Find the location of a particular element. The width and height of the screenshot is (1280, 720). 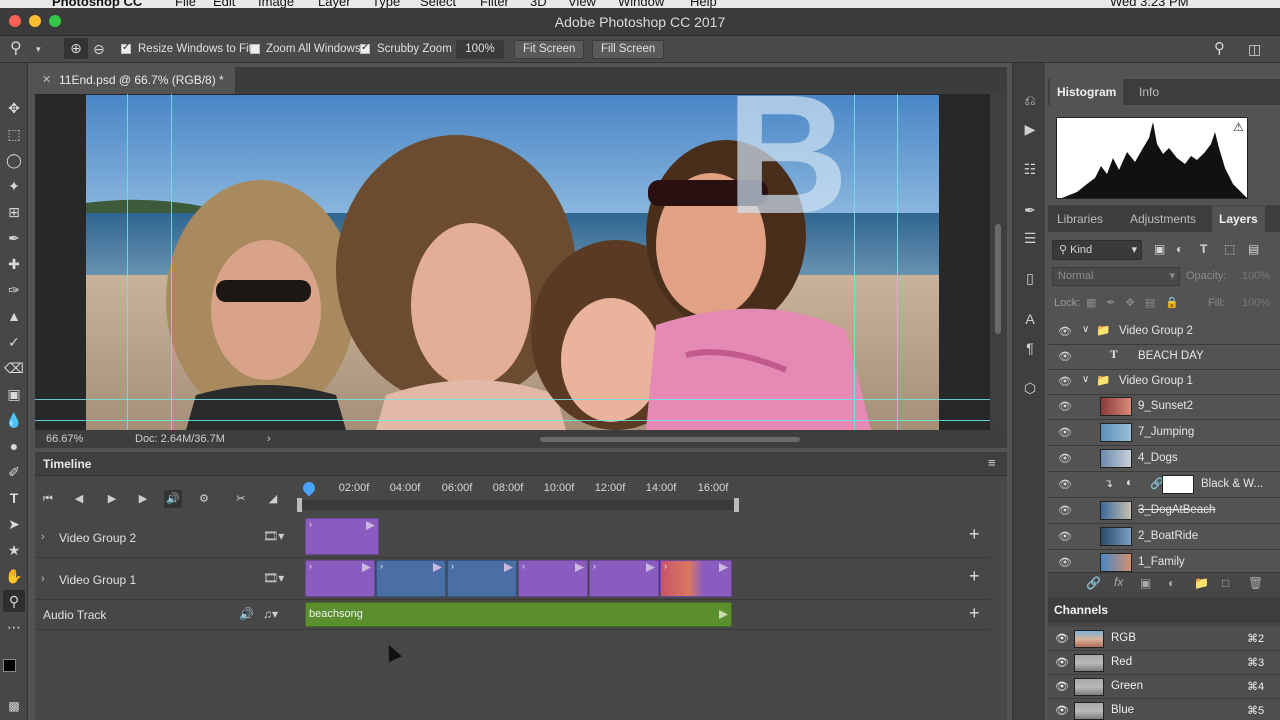

speaker-icon: 🔊 is located at coordinates (246, 614).